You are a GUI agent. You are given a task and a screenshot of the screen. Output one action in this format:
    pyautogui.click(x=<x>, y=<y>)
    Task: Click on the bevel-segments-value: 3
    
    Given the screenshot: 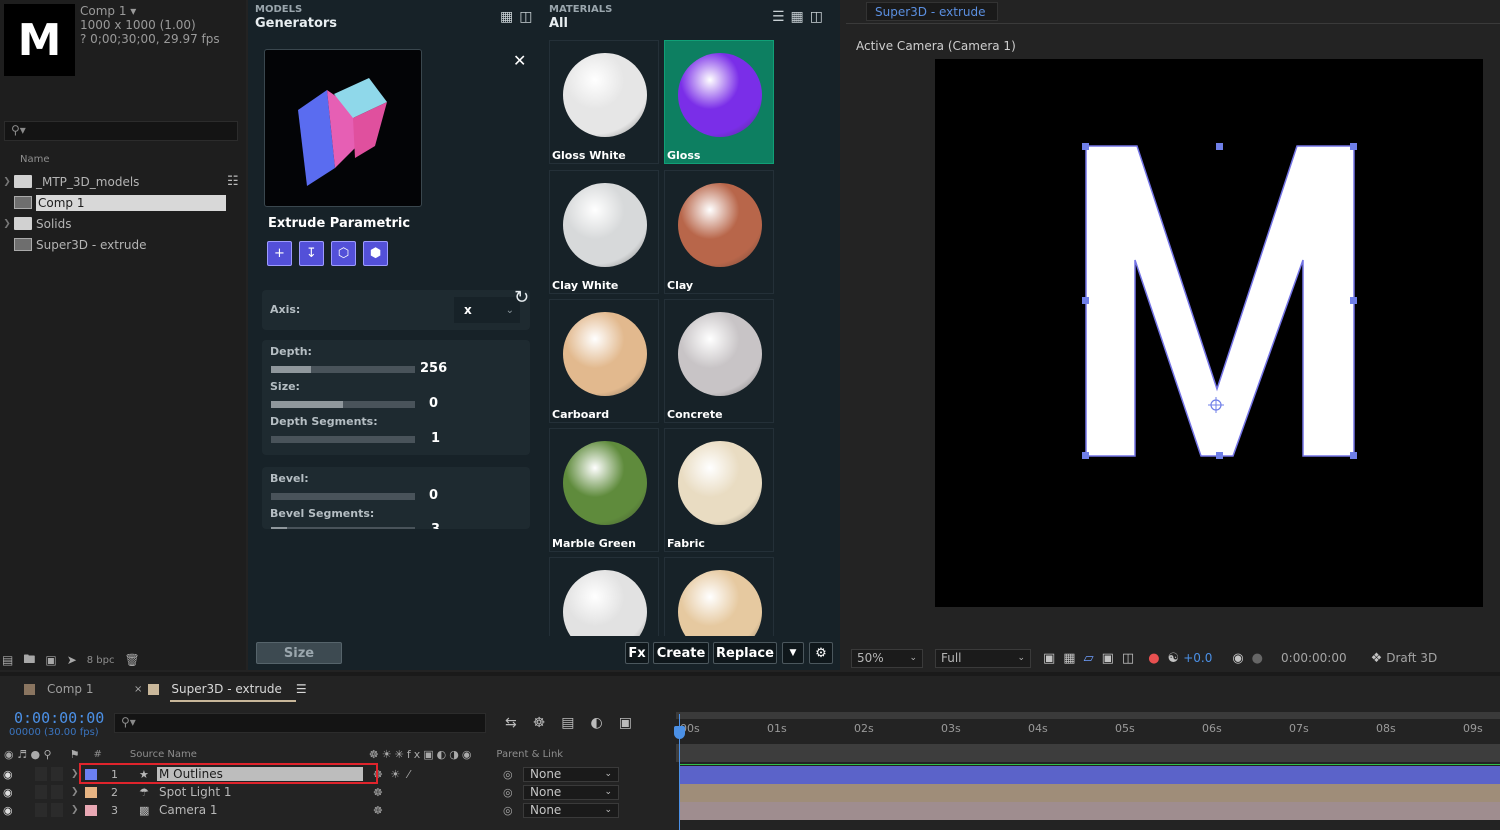 What is the action you would take?
    pyautogui.click(x=435, y=525)
    